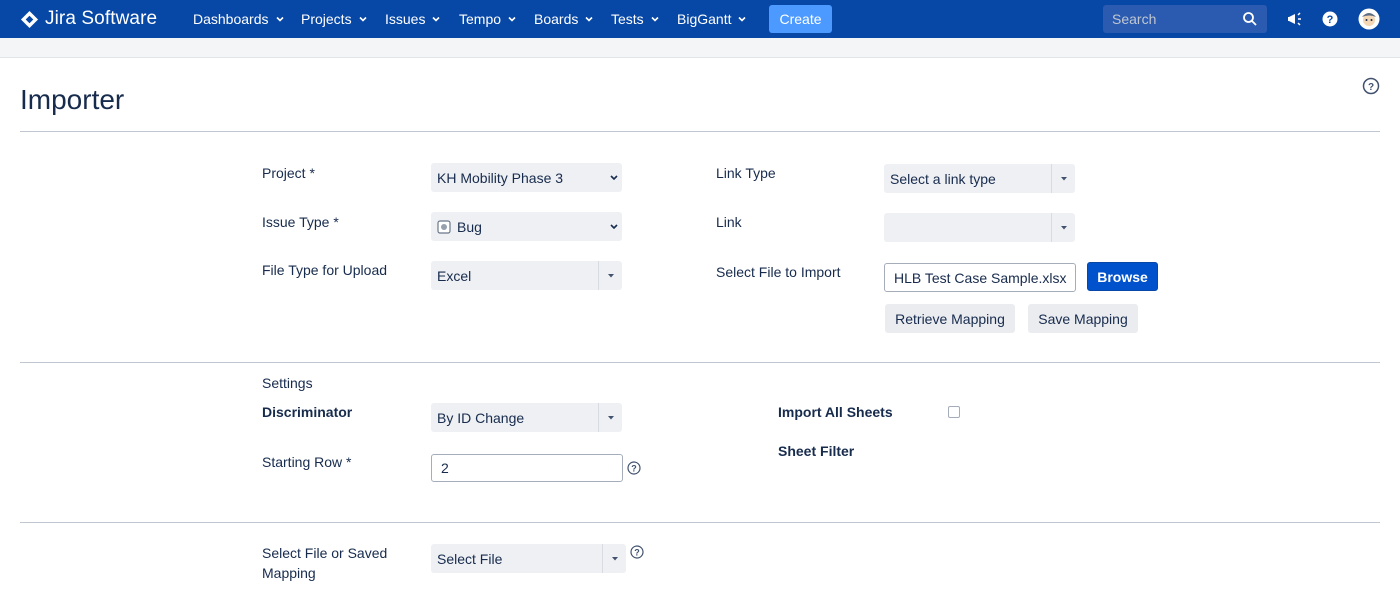 This screenshot has height=604, width=1400. I want to click on nav-tempo: Tempo, so click(488, 19).